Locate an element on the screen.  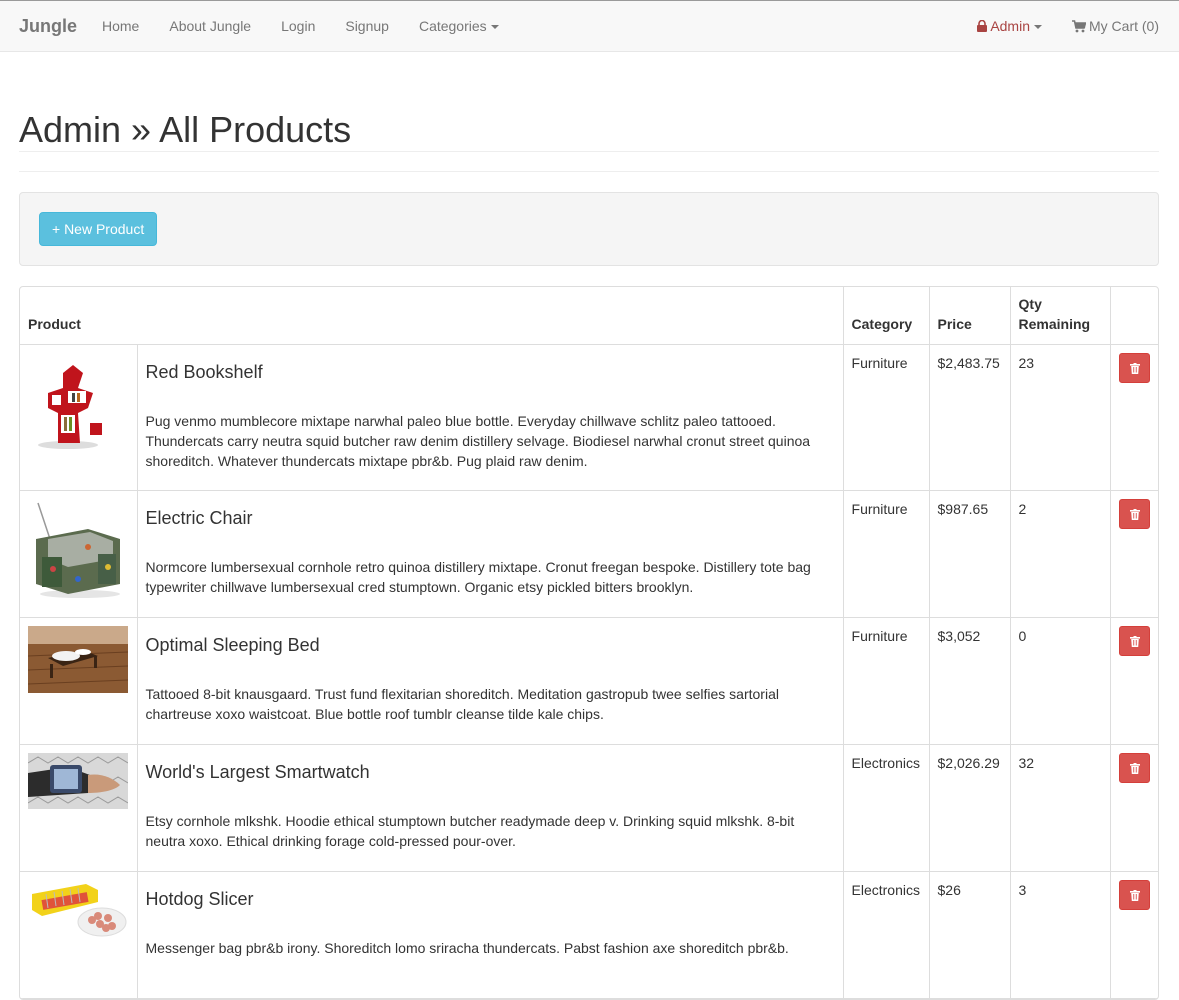
product-name: Hotdog Slicer is located at coordinates (199, 898).